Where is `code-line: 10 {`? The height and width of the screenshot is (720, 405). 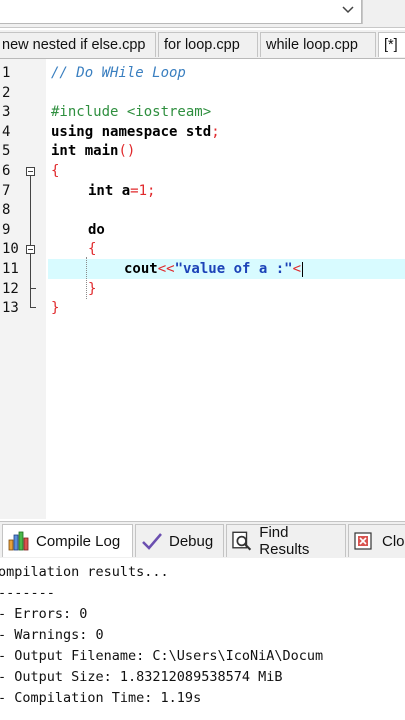 code-line: 10 { is located at coordinates (202, 249).